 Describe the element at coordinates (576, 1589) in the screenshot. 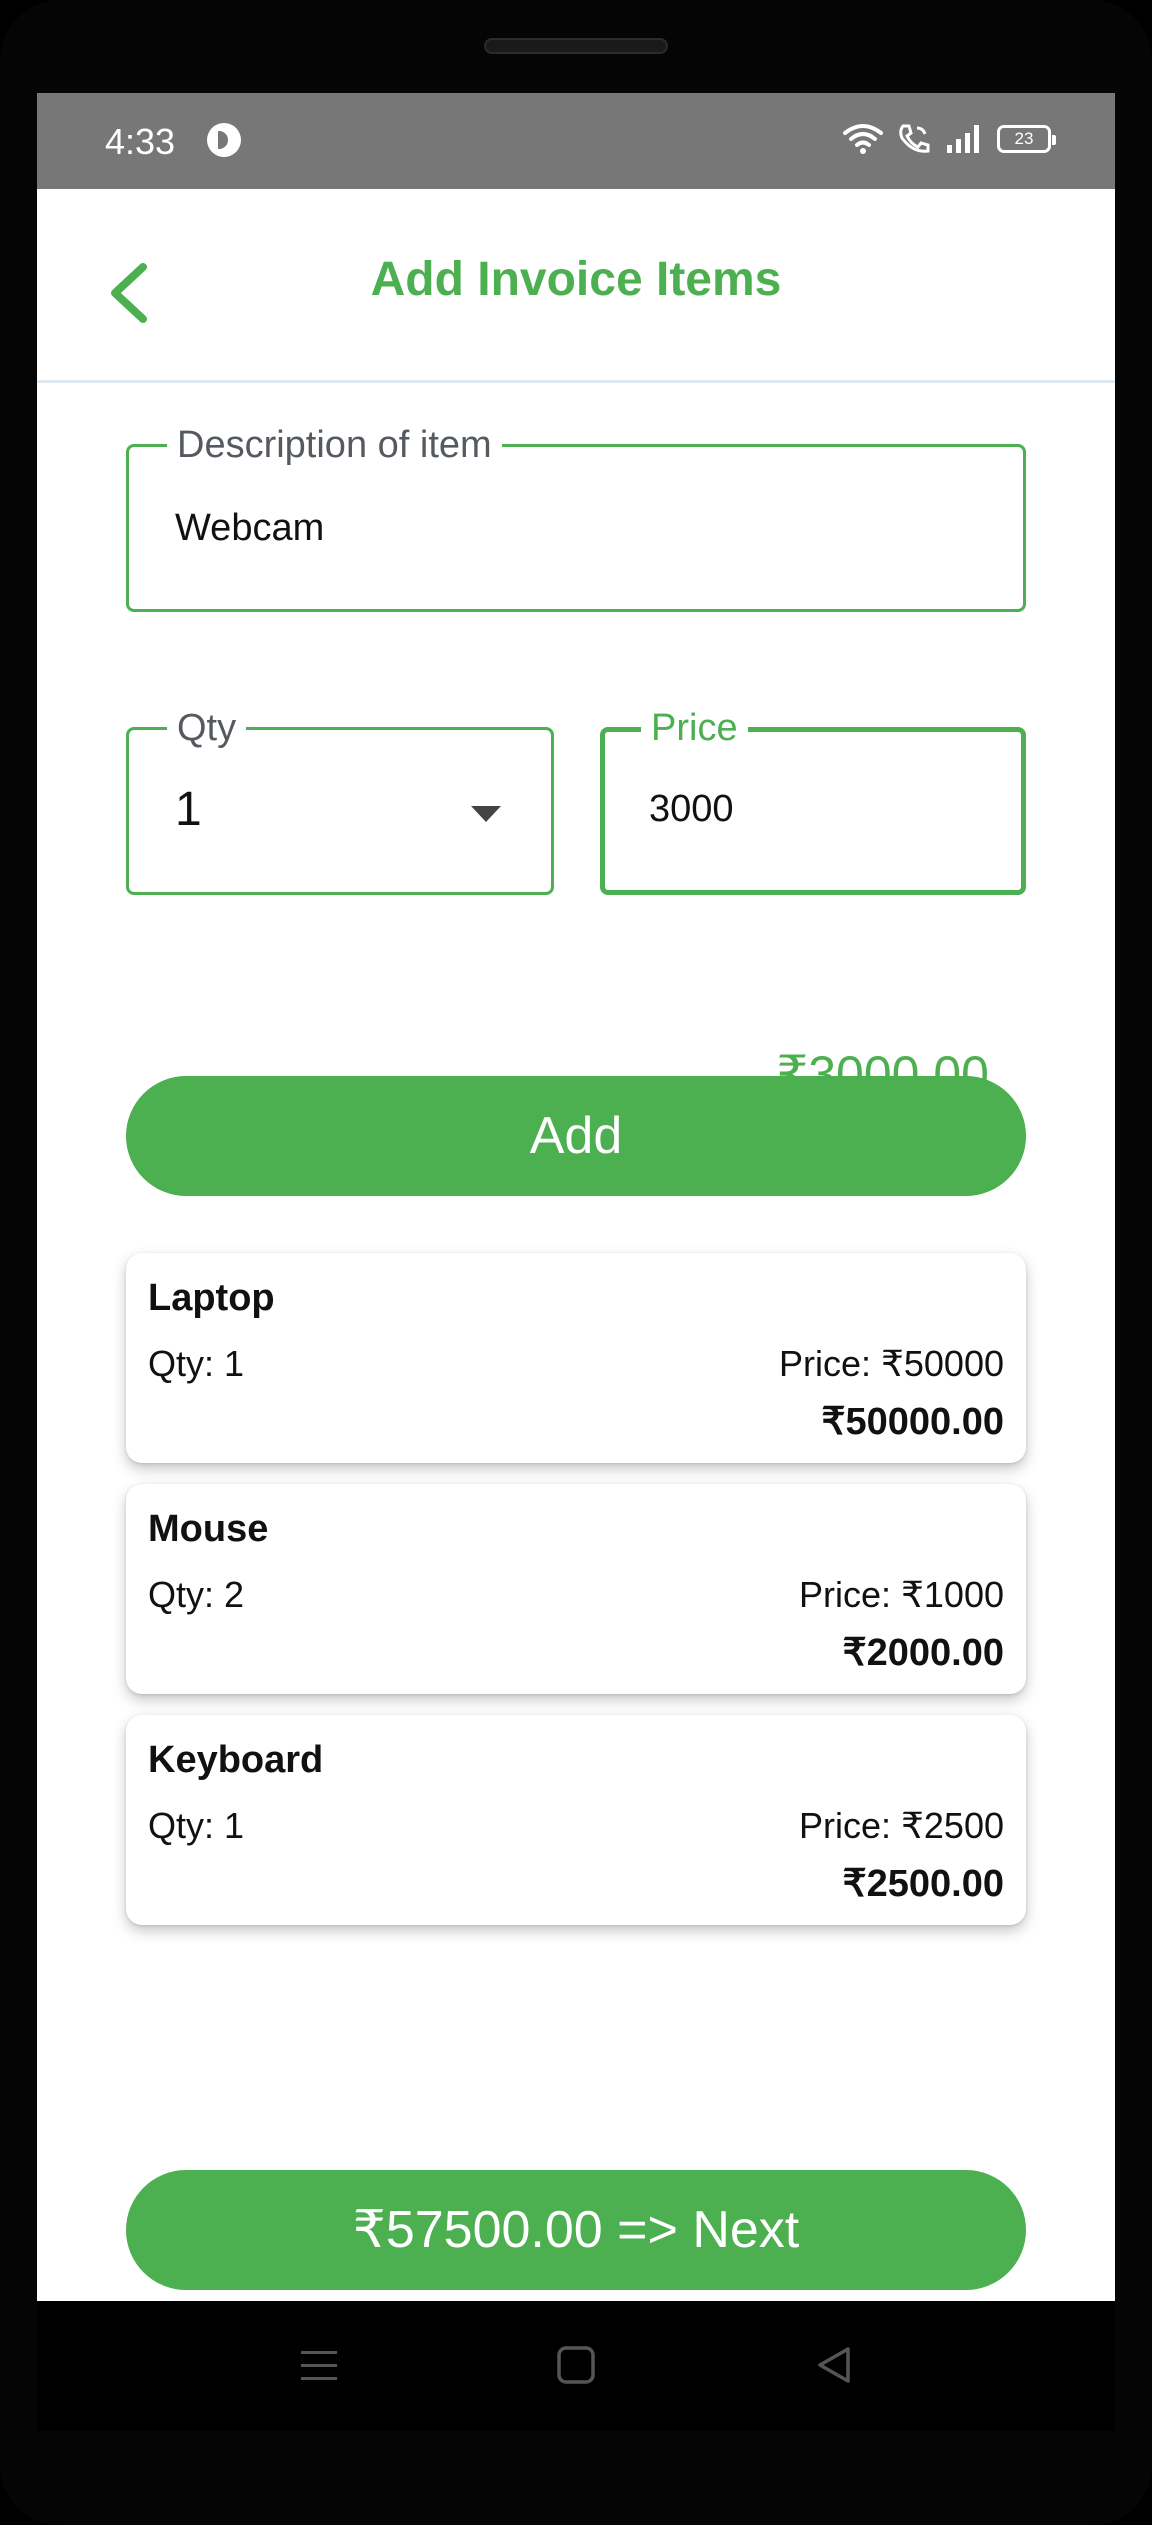

I see `item-card: Mouse Qty: 2 Price: ₹1000 ₹2000.00` at that location.